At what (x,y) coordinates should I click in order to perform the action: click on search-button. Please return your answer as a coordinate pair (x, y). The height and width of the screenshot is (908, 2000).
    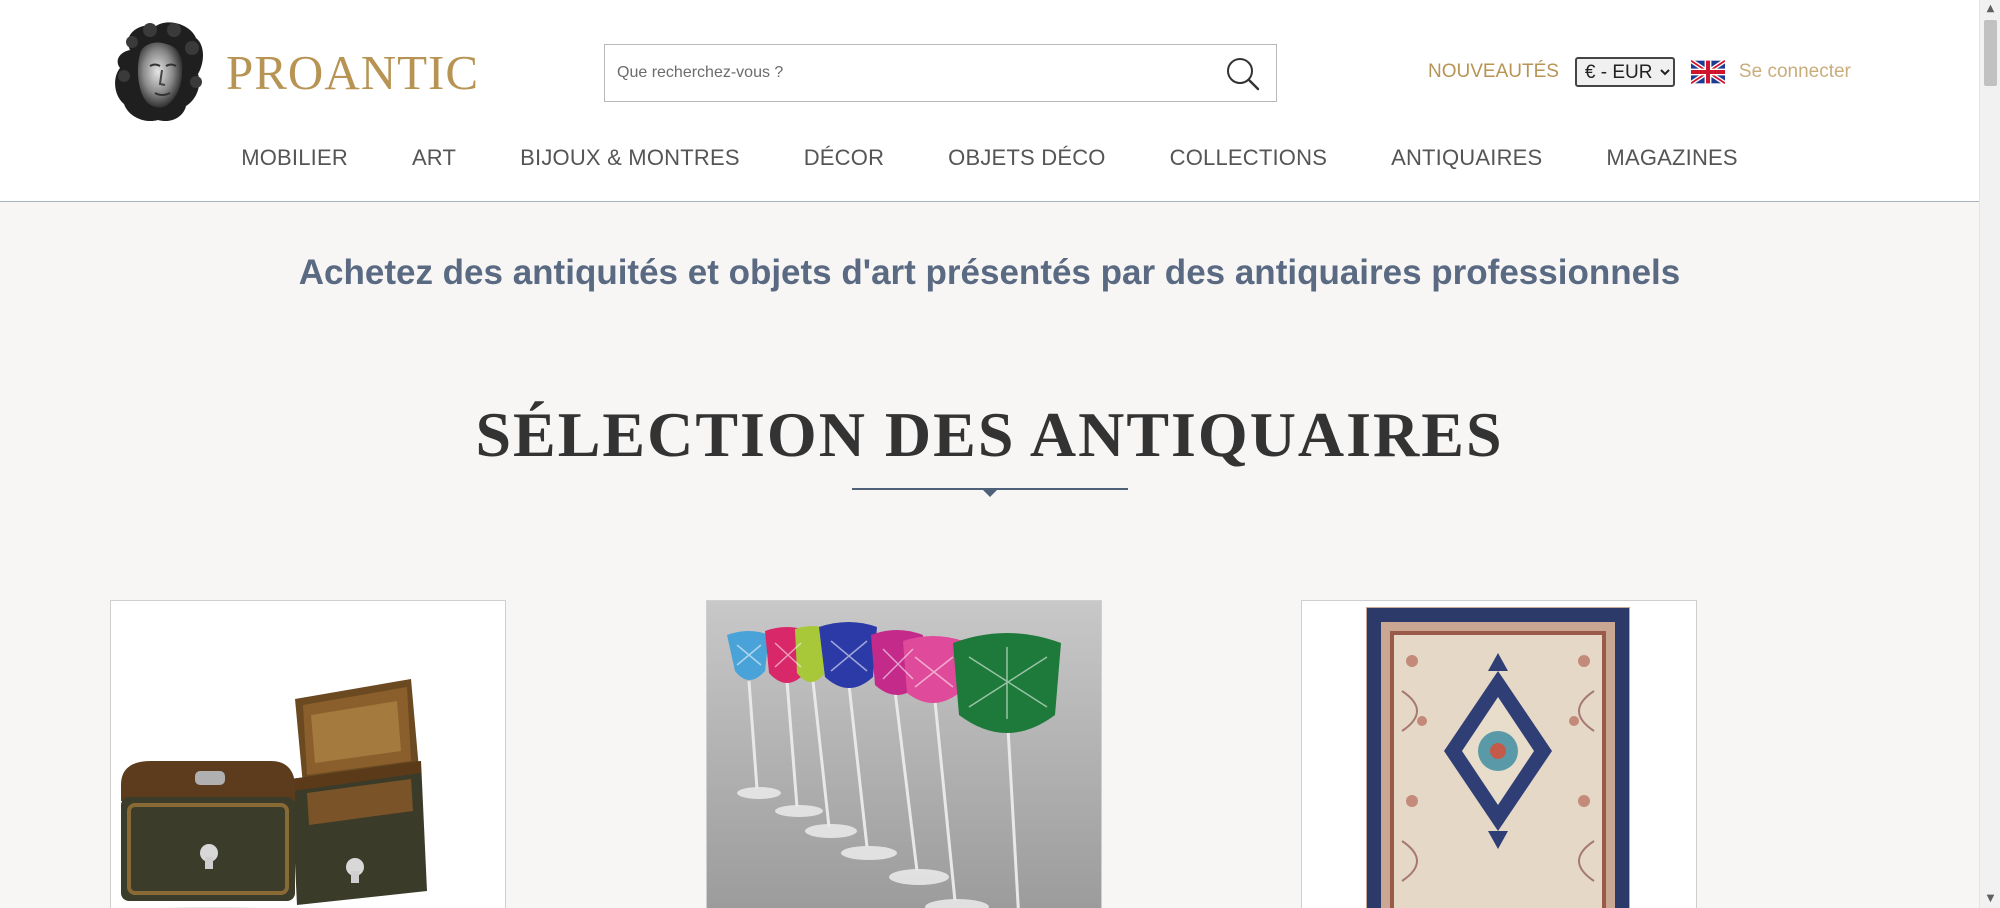
    Looking at the image, I should click on (1243, 74).